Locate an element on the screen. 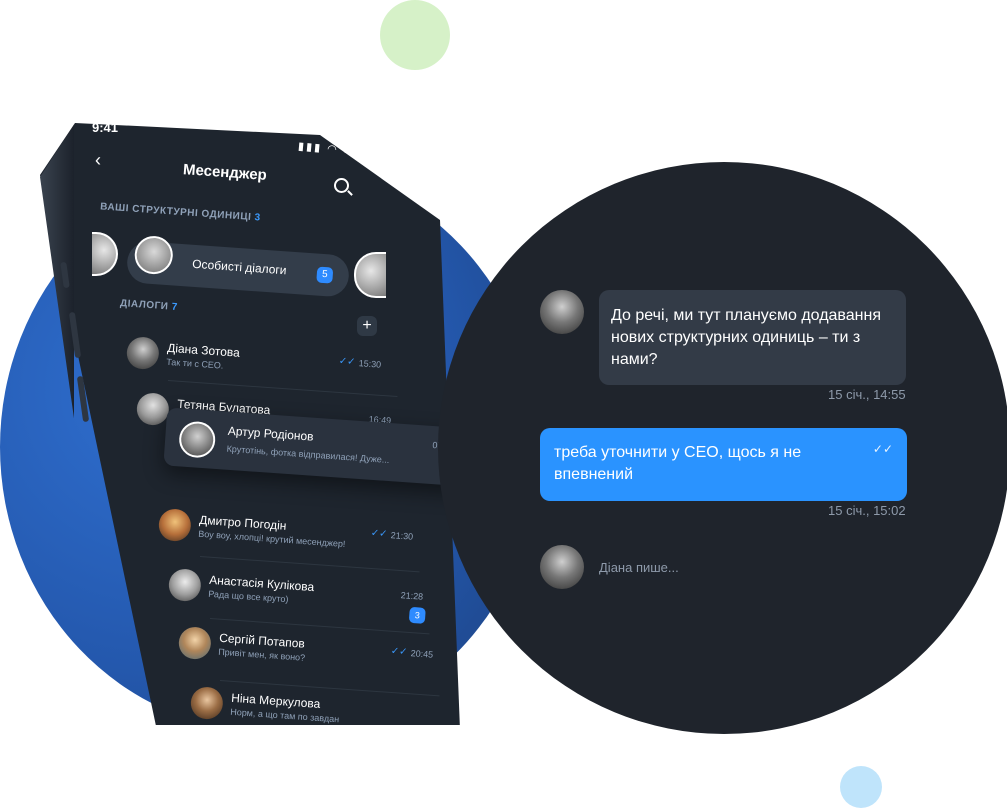  unread-badge: 5 is located at coordinates (325, 275).